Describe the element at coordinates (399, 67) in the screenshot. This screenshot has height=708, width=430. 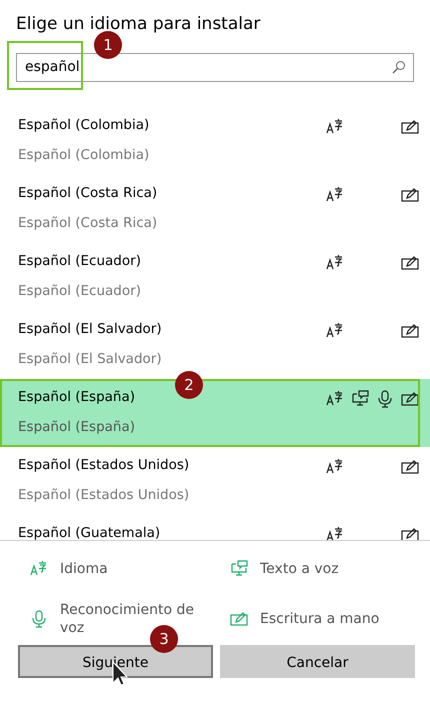
I see `search-icon` at that location.